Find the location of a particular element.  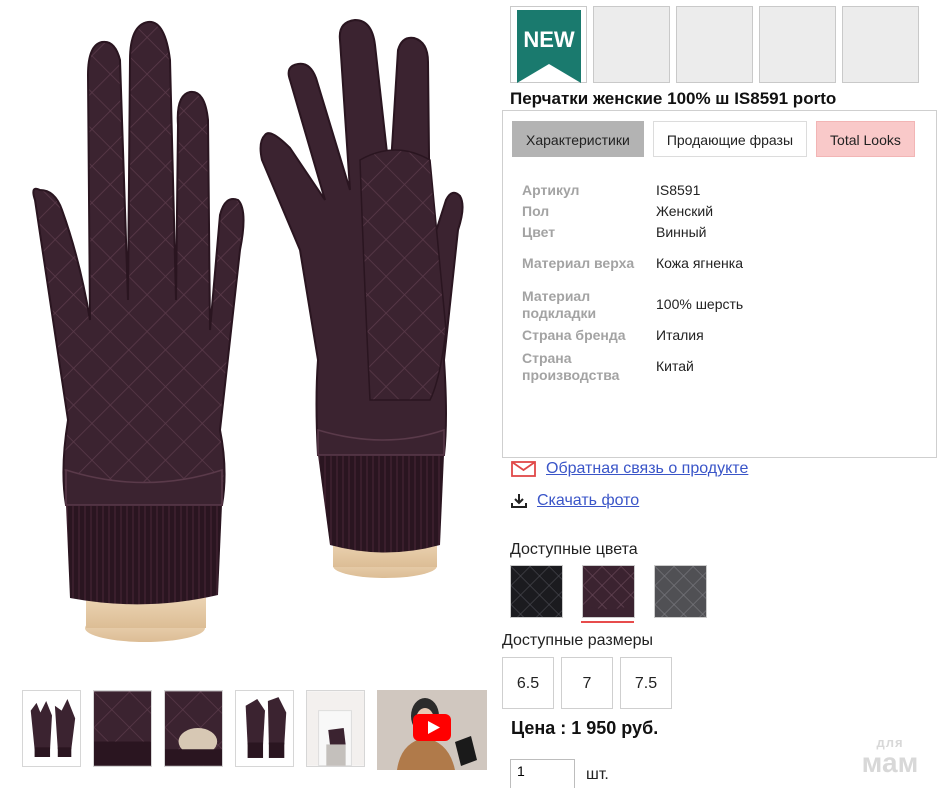

spec-value: Винный is located at coordinates (681, 232).